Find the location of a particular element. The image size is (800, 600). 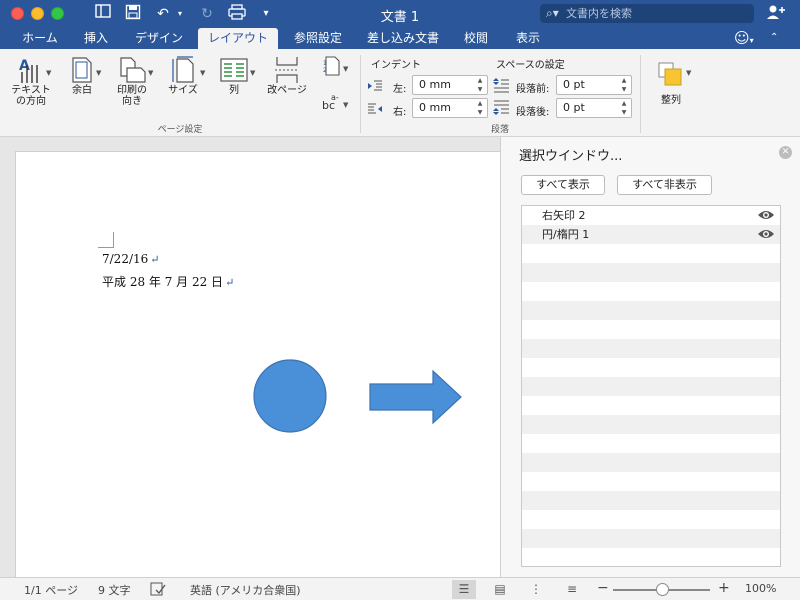

tab-design: デザイン is located at coordinates (159, 38).